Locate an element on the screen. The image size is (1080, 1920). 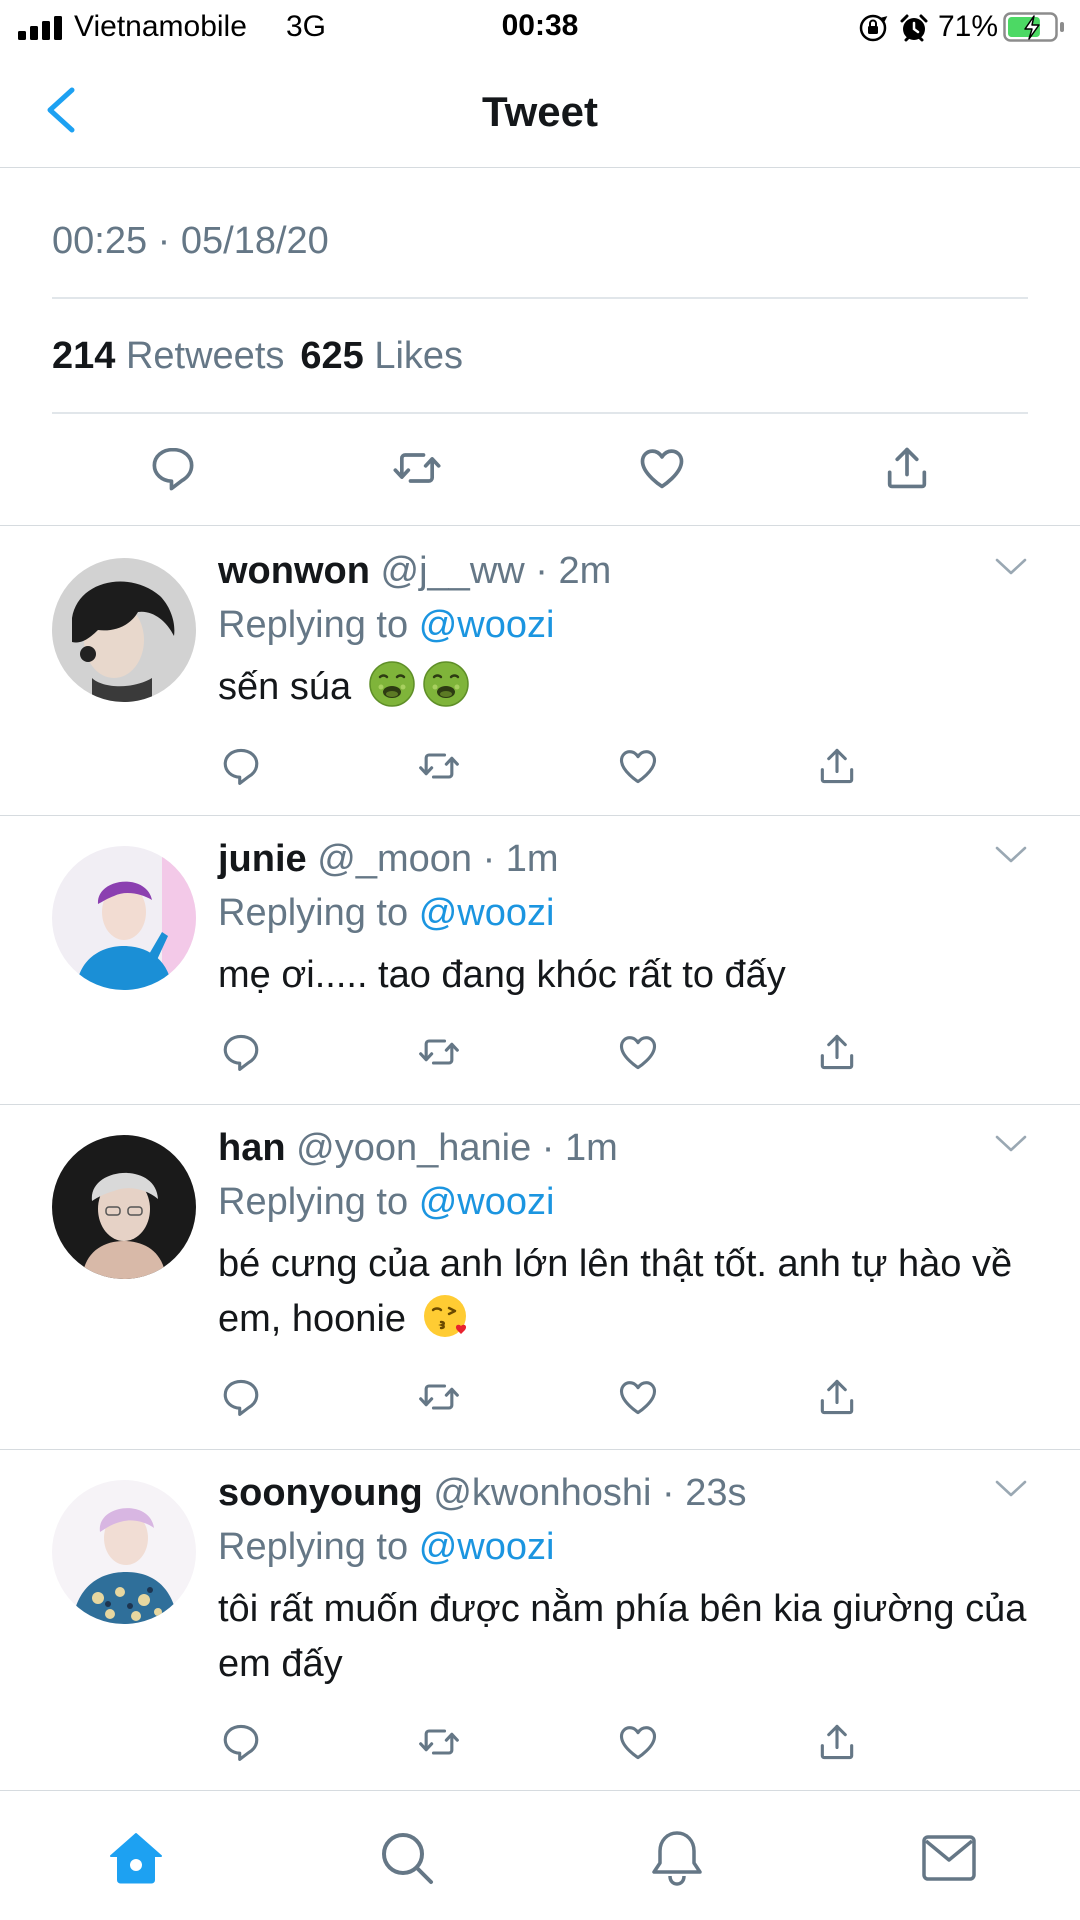
reply-header: soonyoung @kwonhoshi · 23s is located at coordinates (482, 1493).